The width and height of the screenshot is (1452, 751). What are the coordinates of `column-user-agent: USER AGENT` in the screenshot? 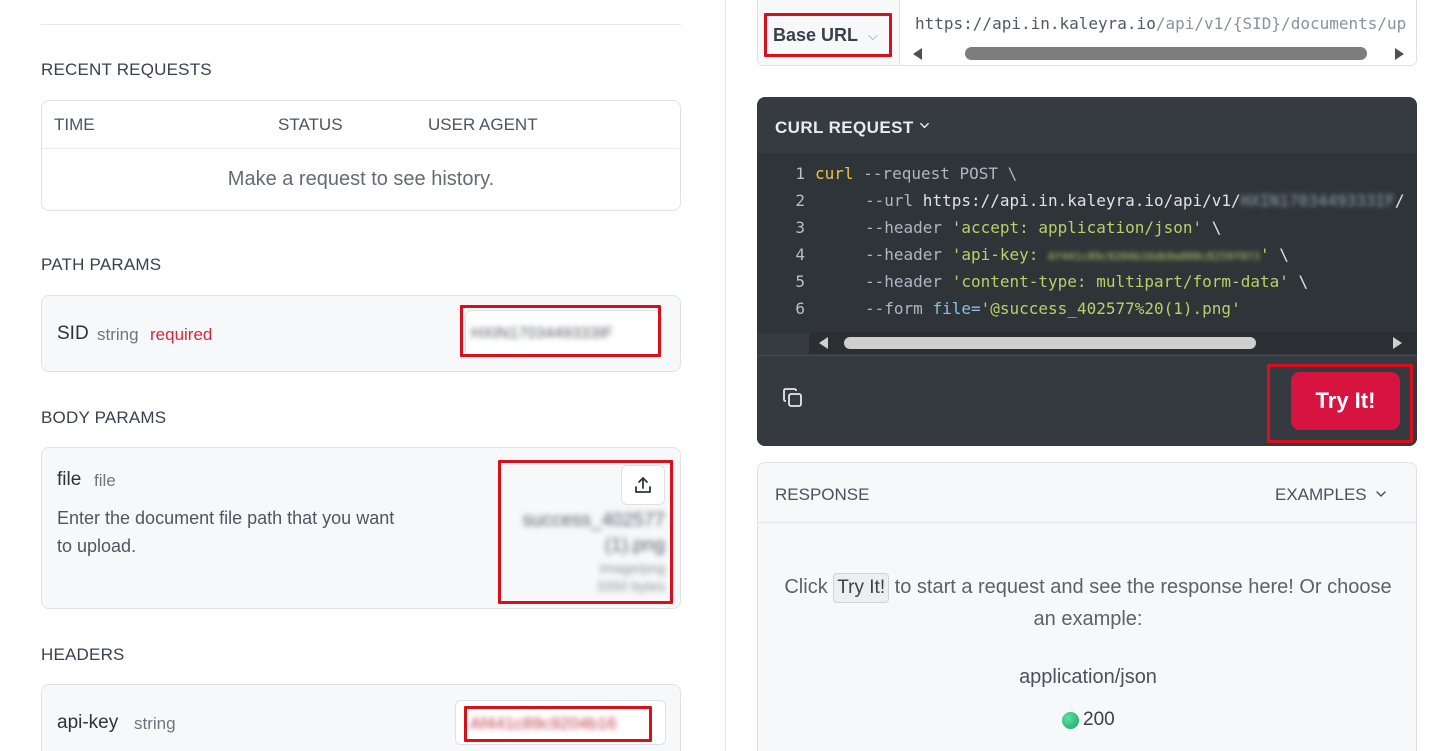 It's located at (483, 124).